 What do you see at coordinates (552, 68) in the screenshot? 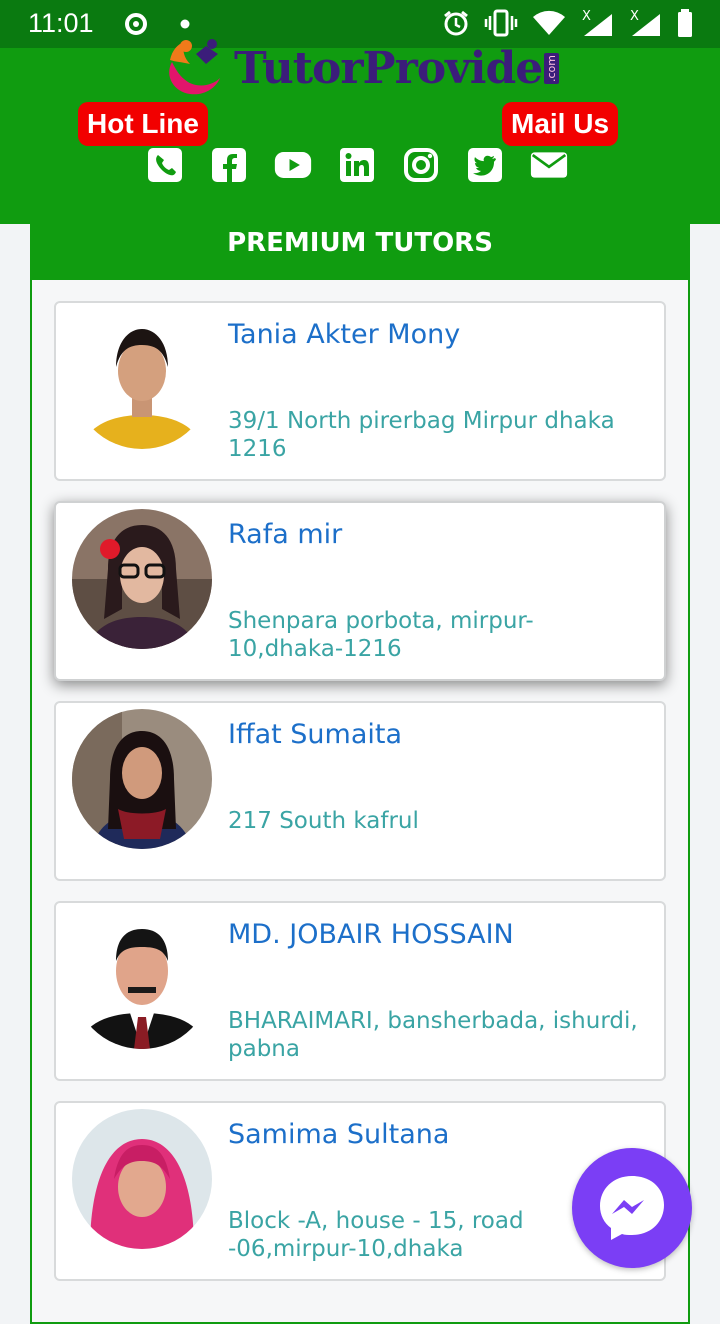
I see `logo-suffix: .com` at bounding box center [552, 68].